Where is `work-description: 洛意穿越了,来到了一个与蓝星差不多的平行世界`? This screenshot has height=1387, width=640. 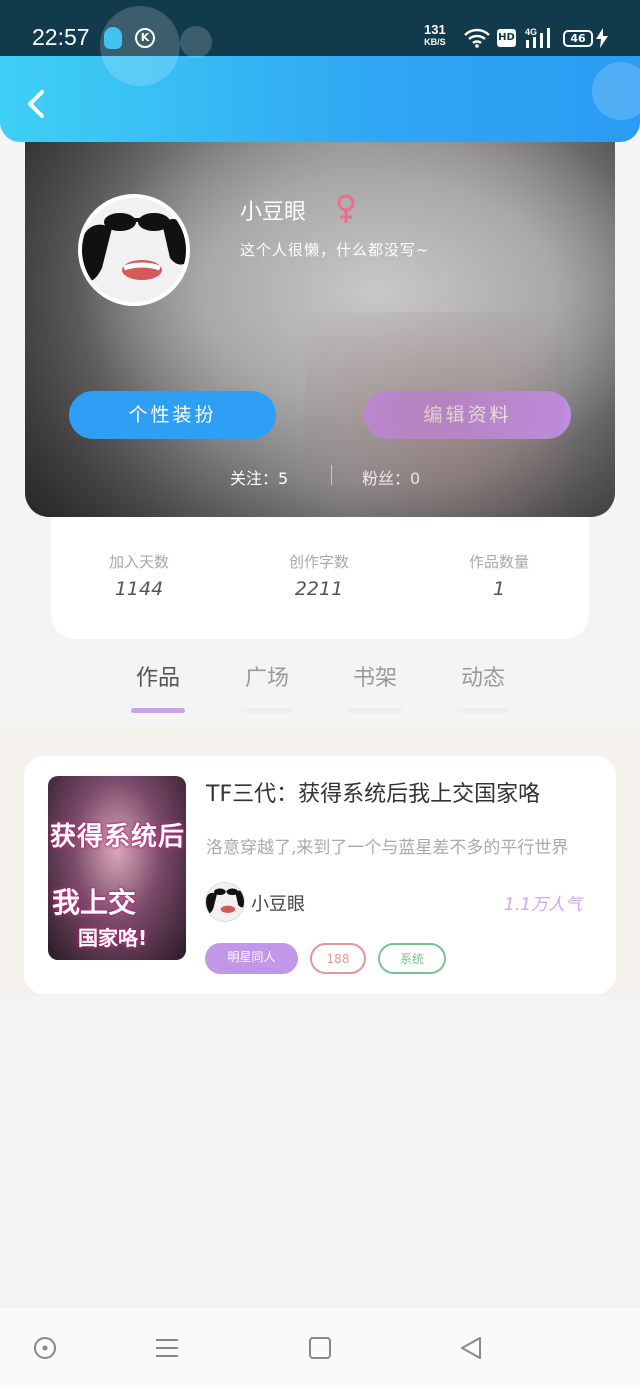
work-description: 洛意穿越了,来到了一个与蓝星差不多的平行世界 is located at coordinates (387, 848).